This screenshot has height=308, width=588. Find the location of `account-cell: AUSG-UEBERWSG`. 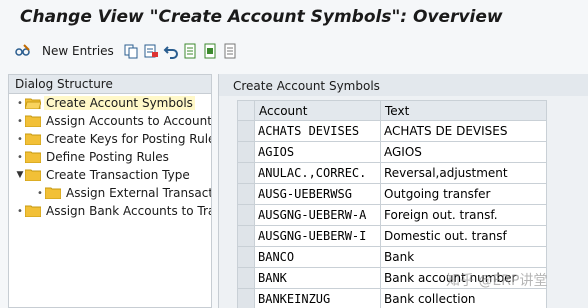

account-cell: AUSG-UEBERWSG is located at coordinates (318, 194).